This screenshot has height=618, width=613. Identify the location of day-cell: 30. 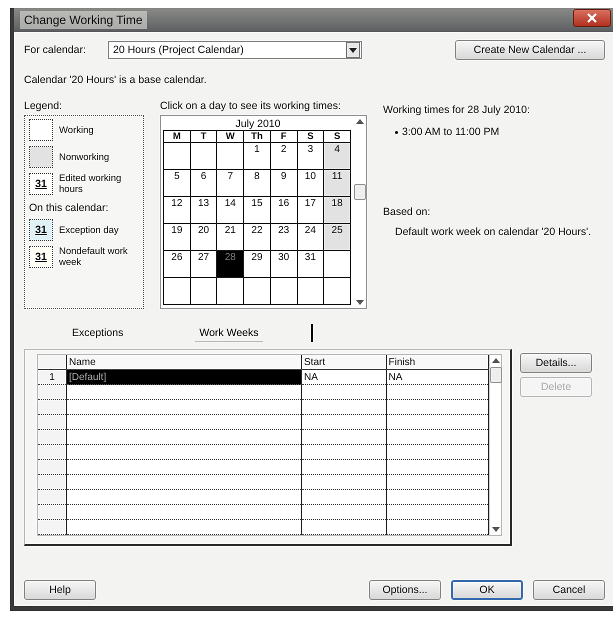
(284, 264).